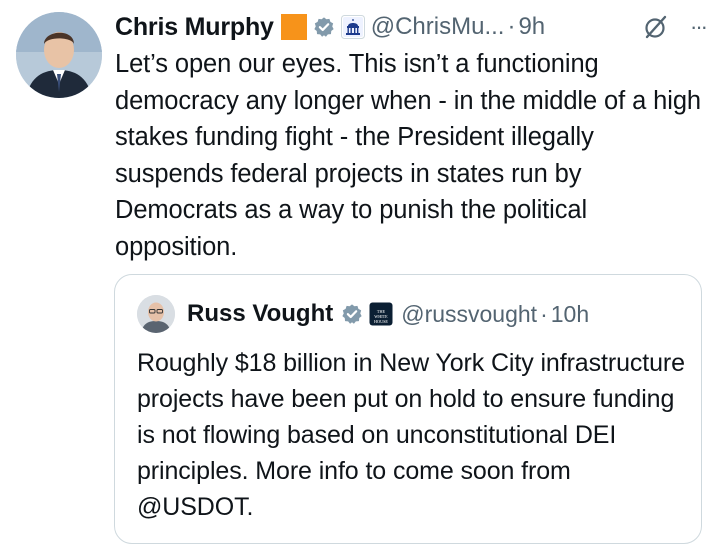 The image size is (720, 559). What do you see at coordinates (381, 321) in the screenshot?
I see `affiliation-label-line3: HOUSE` at bounding box center [381, 321].